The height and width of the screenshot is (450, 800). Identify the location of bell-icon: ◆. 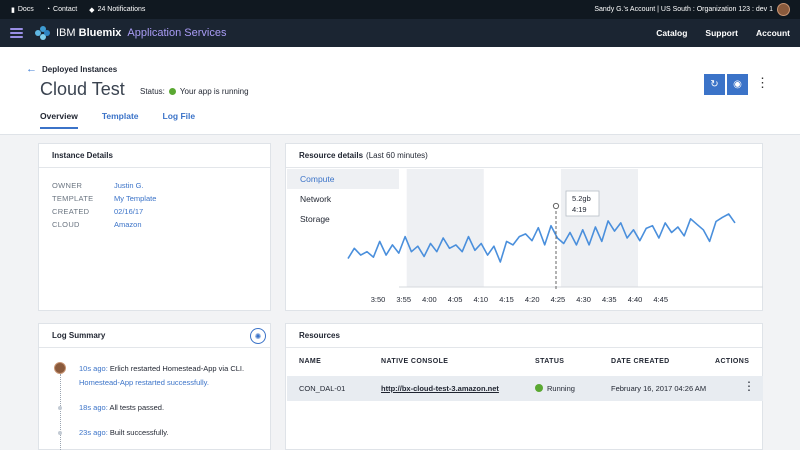
(92, 10).